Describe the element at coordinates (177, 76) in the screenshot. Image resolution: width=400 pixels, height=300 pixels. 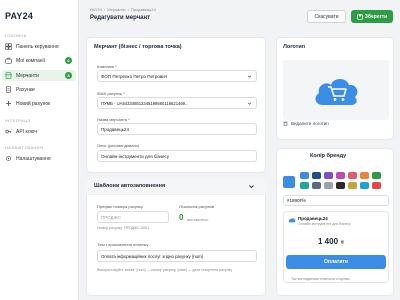
I see `company-select: ФОП Петренко Петро Петрович` at that location.